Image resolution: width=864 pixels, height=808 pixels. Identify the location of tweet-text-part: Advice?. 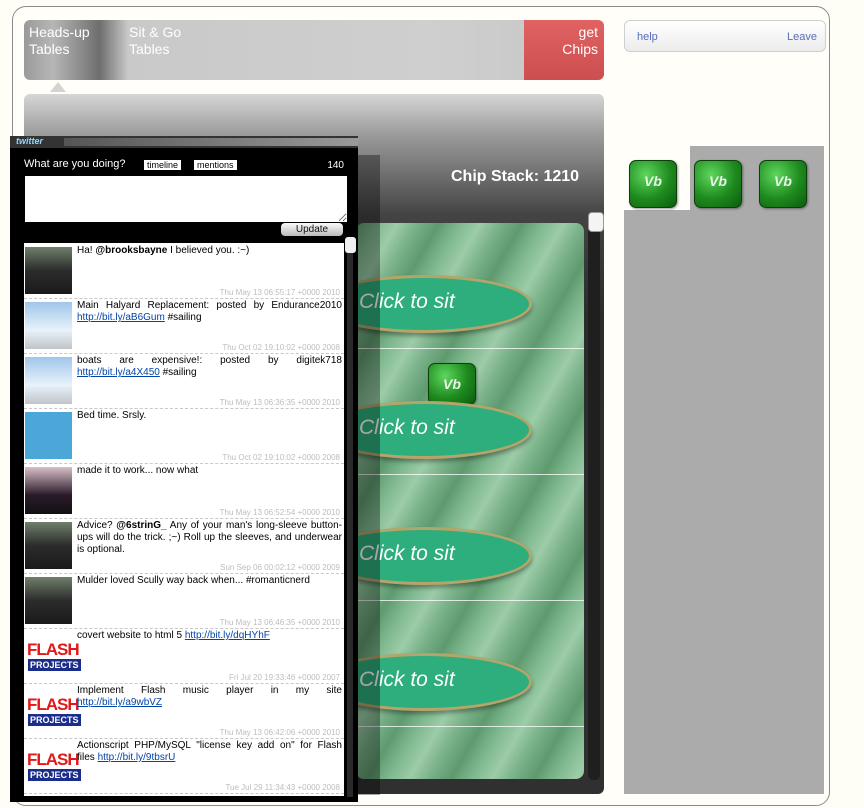
(97, 525).